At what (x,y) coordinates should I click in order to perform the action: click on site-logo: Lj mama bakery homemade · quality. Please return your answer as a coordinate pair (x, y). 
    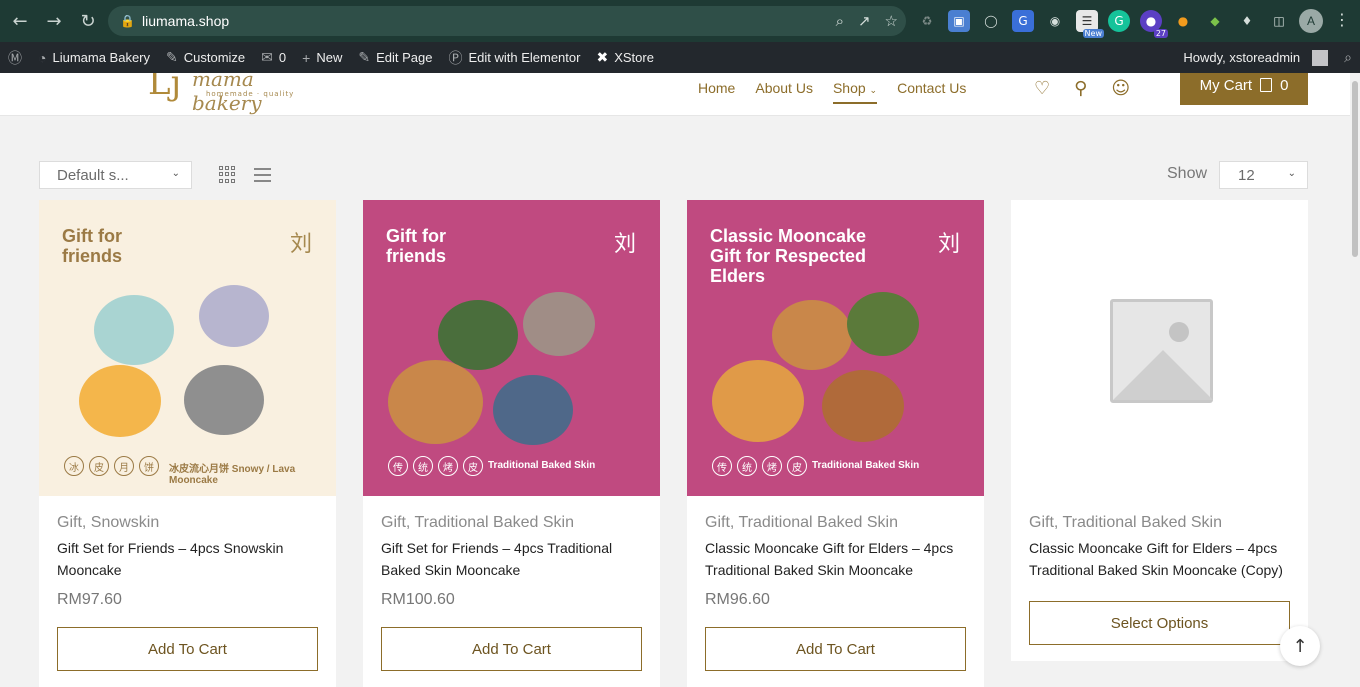
    Looking at the image, I should click on (233, 94).